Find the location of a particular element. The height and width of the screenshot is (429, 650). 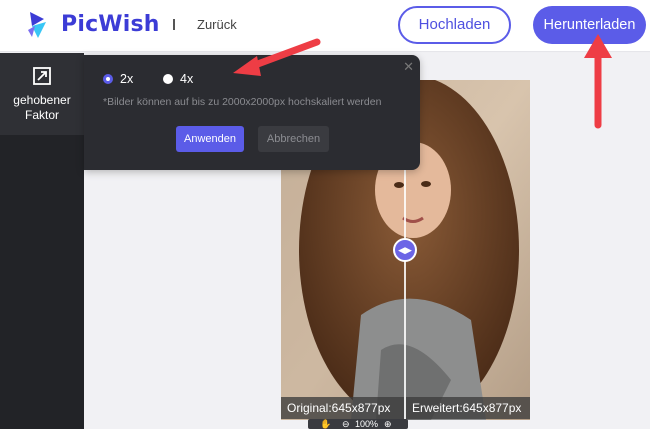

cancel-button: Abbrechen is located at coordinates (293, 139).